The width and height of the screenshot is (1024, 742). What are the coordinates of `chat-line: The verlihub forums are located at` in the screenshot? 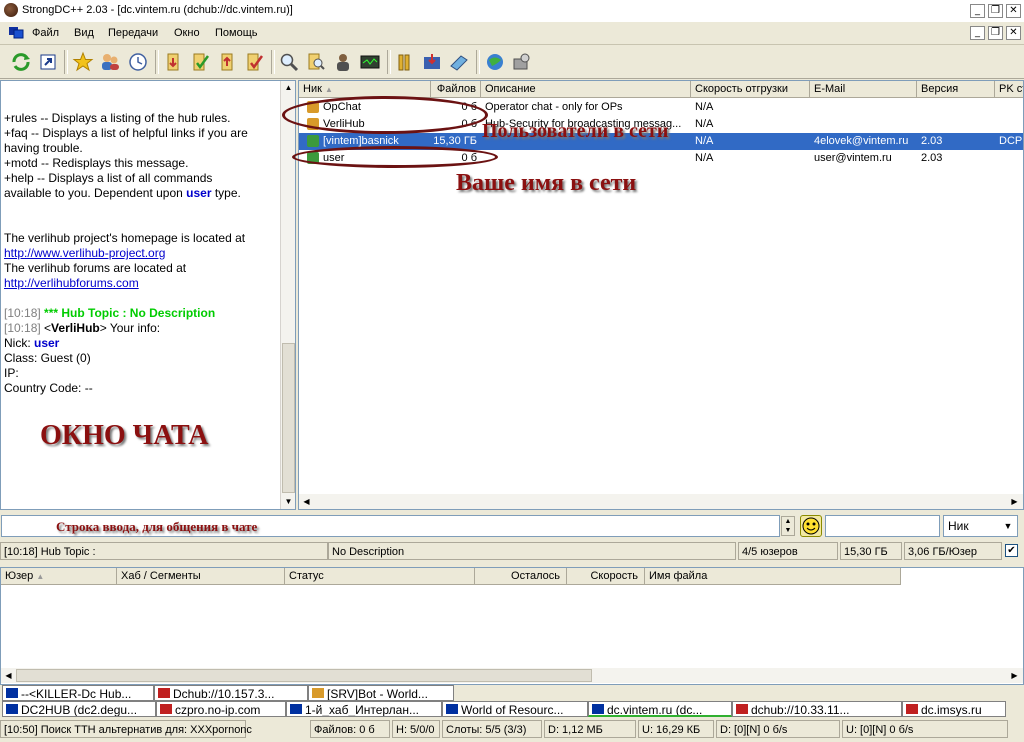 It's located at (95, 268).